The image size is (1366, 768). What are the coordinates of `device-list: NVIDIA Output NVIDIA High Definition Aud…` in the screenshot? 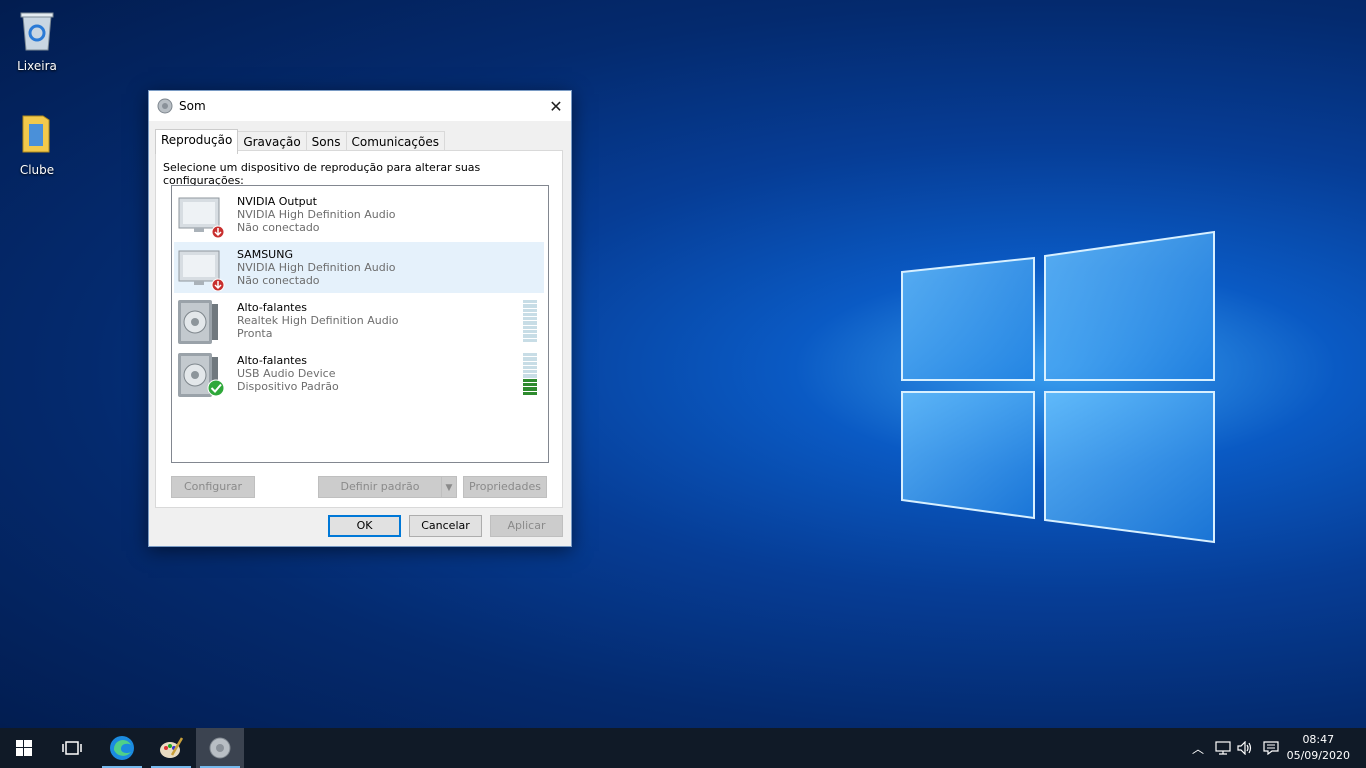 It's located at (360, 324).